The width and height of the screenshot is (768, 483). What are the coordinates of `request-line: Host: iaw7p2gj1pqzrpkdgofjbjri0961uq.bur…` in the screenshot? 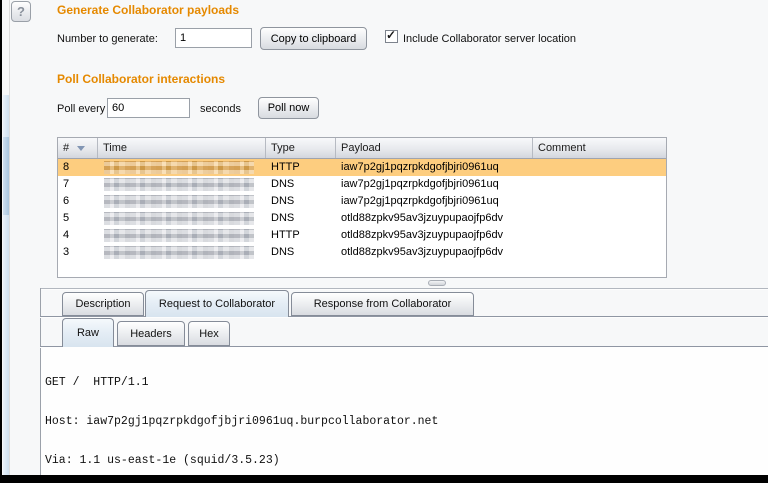 It's located at (242, 421).